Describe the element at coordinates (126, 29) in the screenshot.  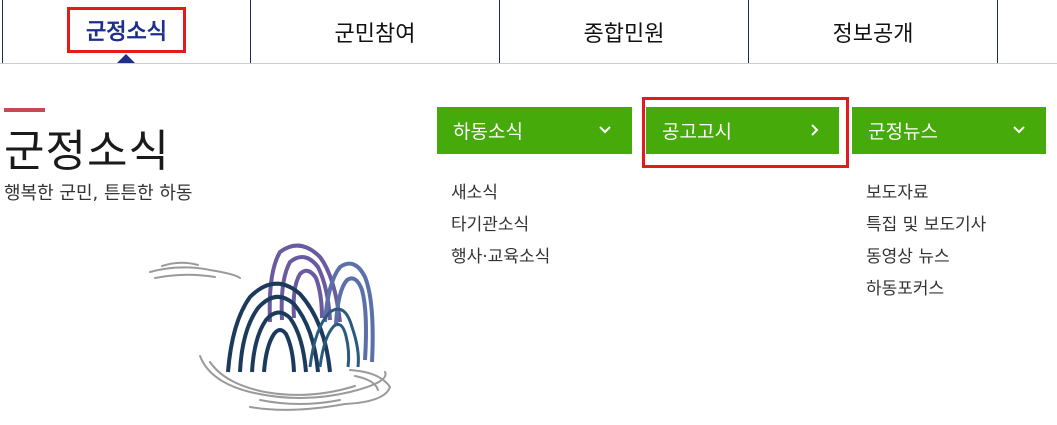
I see `tab-label: 군정소식` at that location.